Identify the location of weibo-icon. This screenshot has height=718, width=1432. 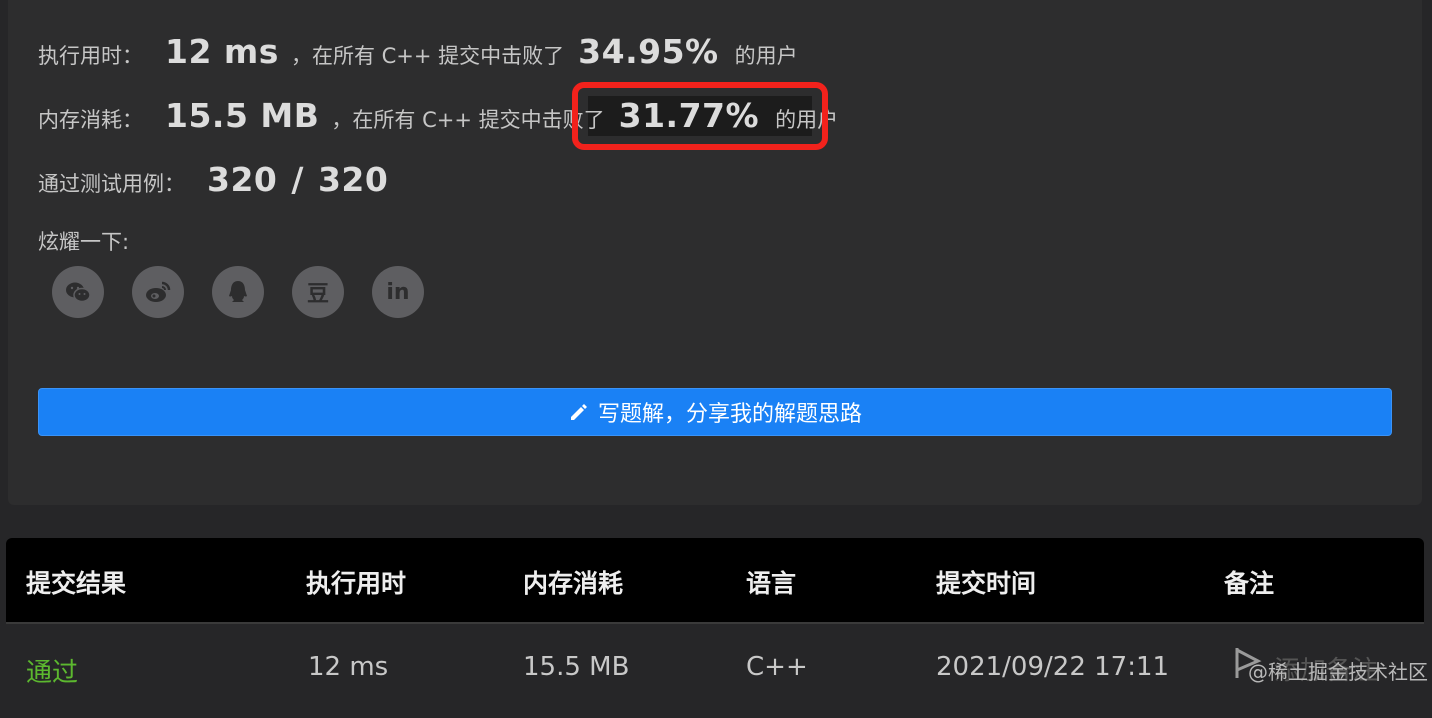
(158, 292).